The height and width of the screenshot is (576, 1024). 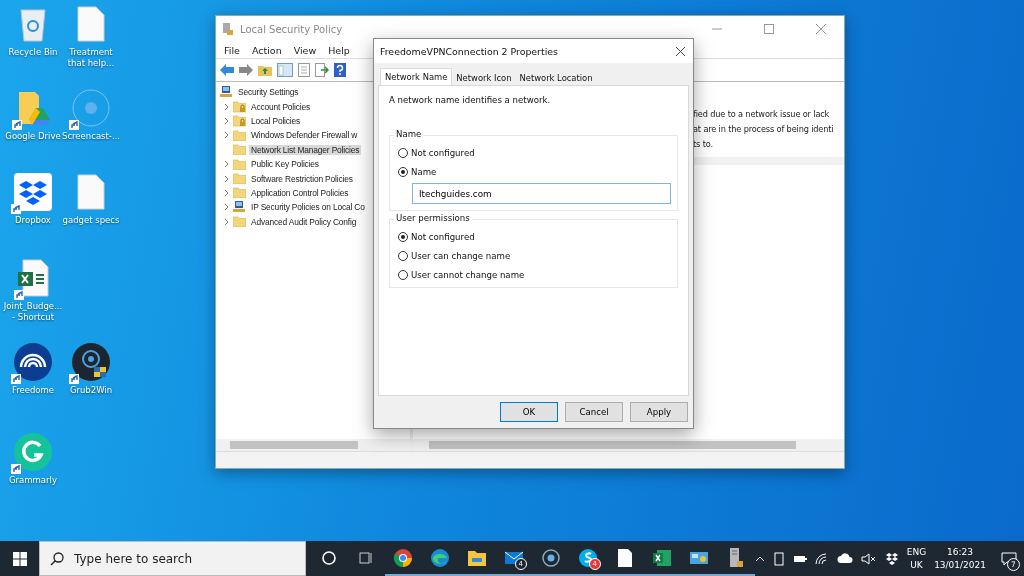 I want to click on tab: Network Location, so click(x=556, y=78).